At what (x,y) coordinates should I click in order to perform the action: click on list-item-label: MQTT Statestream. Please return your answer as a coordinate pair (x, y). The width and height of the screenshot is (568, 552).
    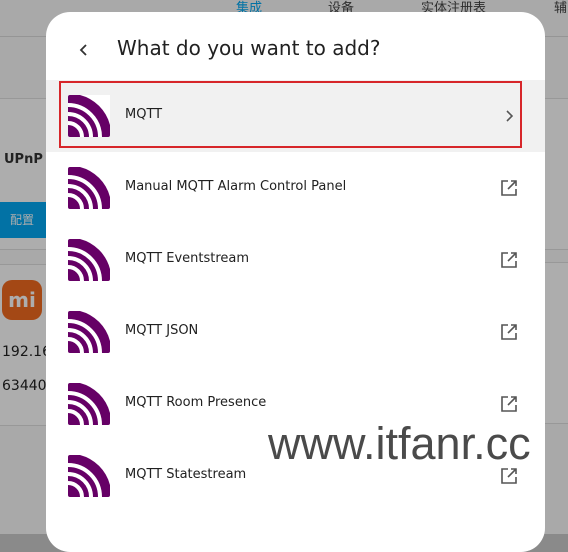
    Looking at the image, I should click on (186, 474).